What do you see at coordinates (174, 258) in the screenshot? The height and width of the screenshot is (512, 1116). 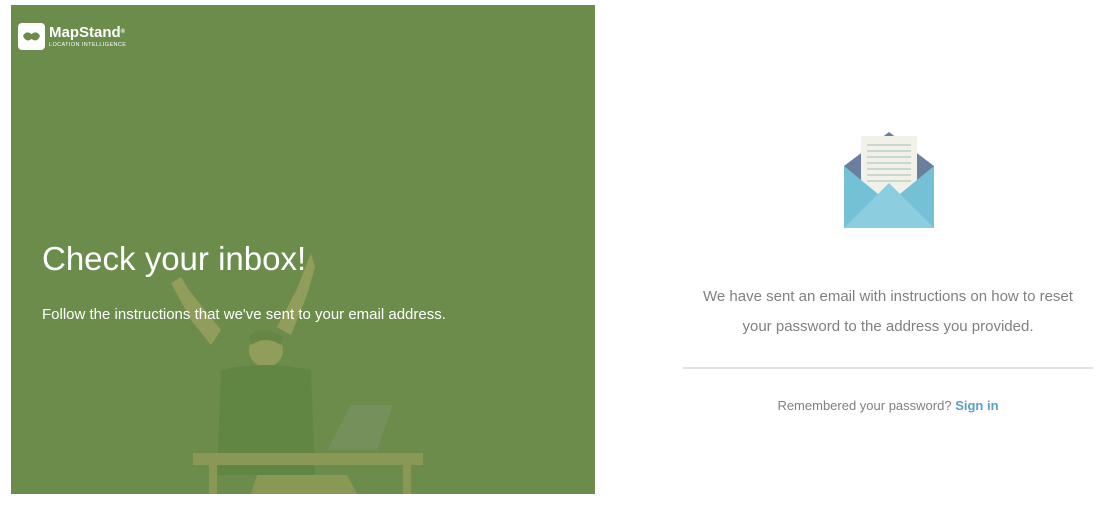 I see `page-title: Check your inbox!` at bounding box center [174, 258].